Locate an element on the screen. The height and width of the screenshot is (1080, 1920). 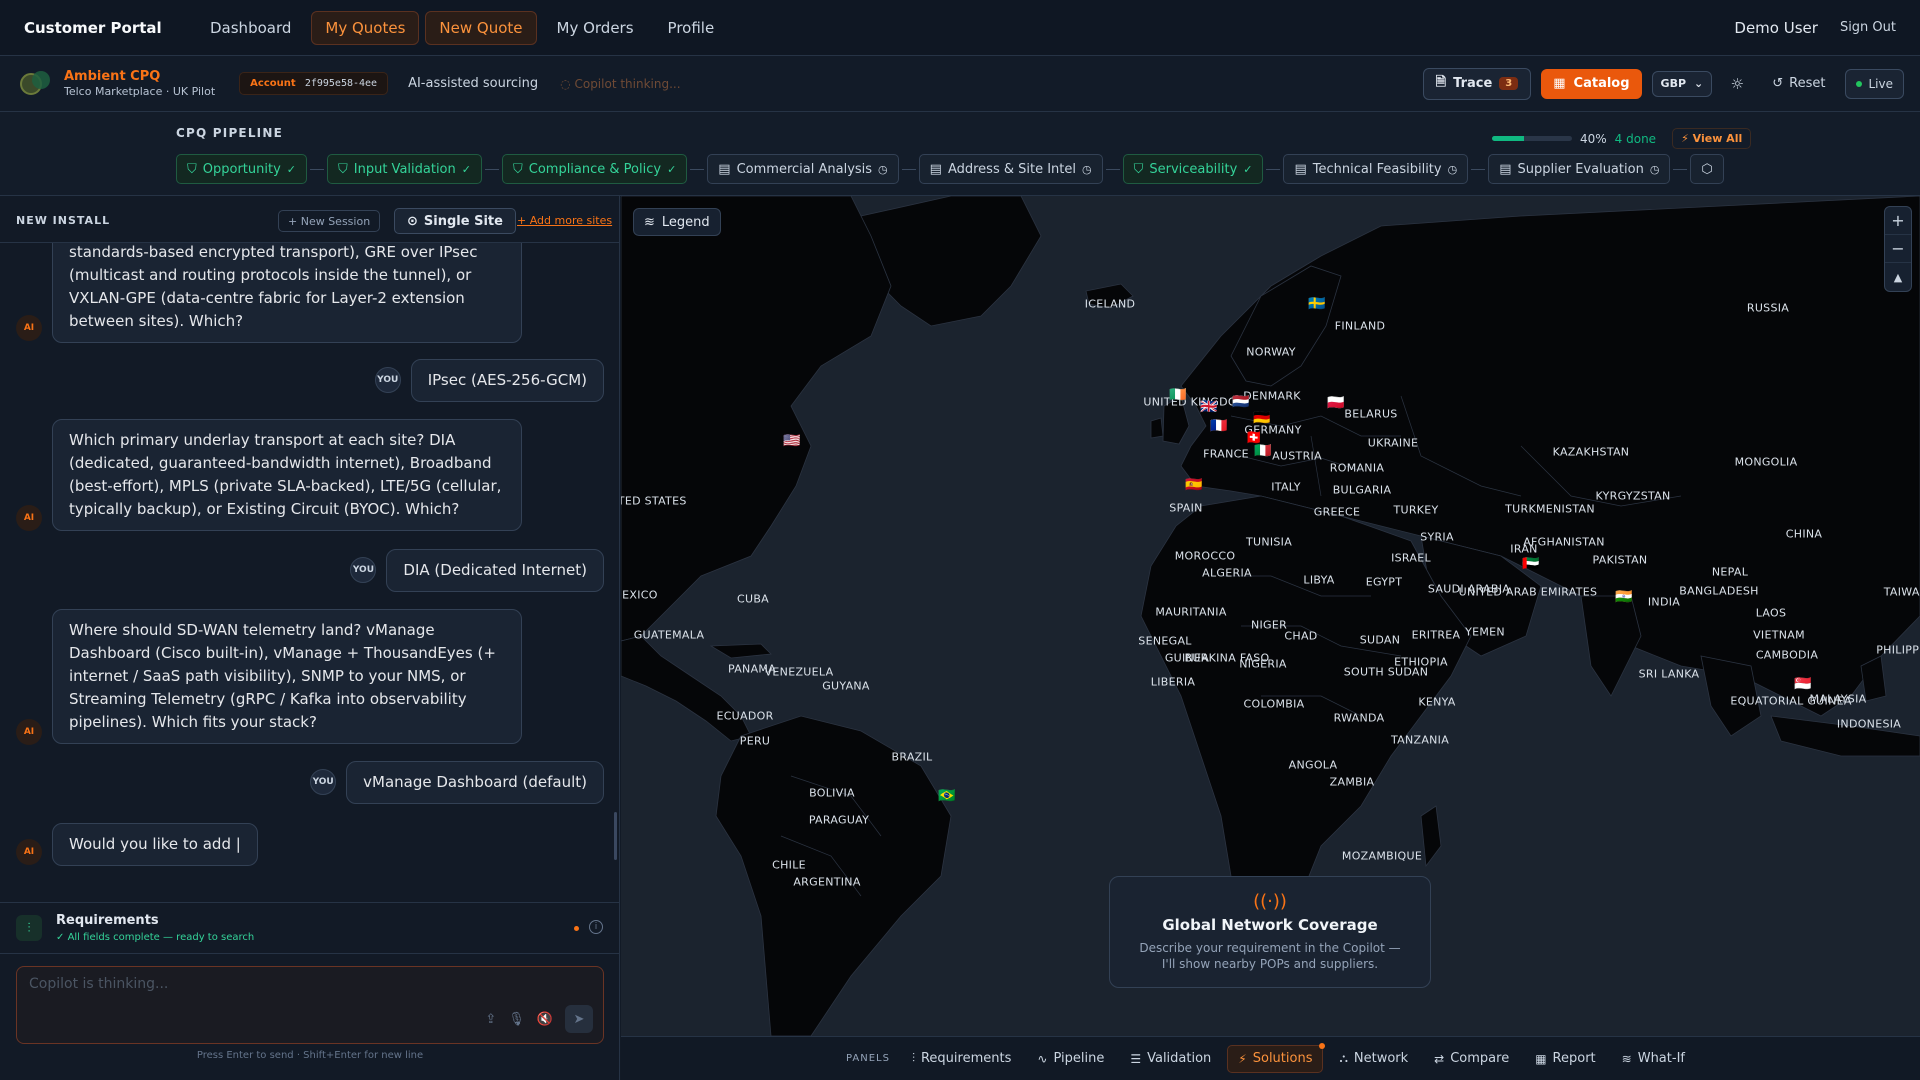
pipeline-stage: ▤ Supplier Evaluation ◷ is located at coordinates (1579, 169).